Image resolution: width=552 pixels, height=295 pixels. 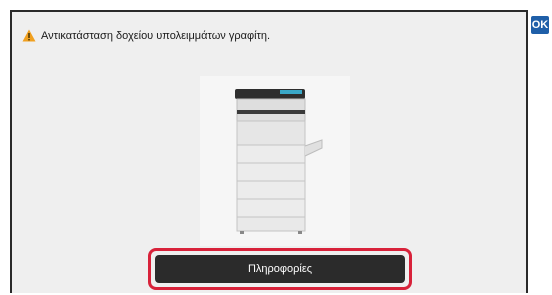 I want to click on warning-icon, so click(x=29, y=35).